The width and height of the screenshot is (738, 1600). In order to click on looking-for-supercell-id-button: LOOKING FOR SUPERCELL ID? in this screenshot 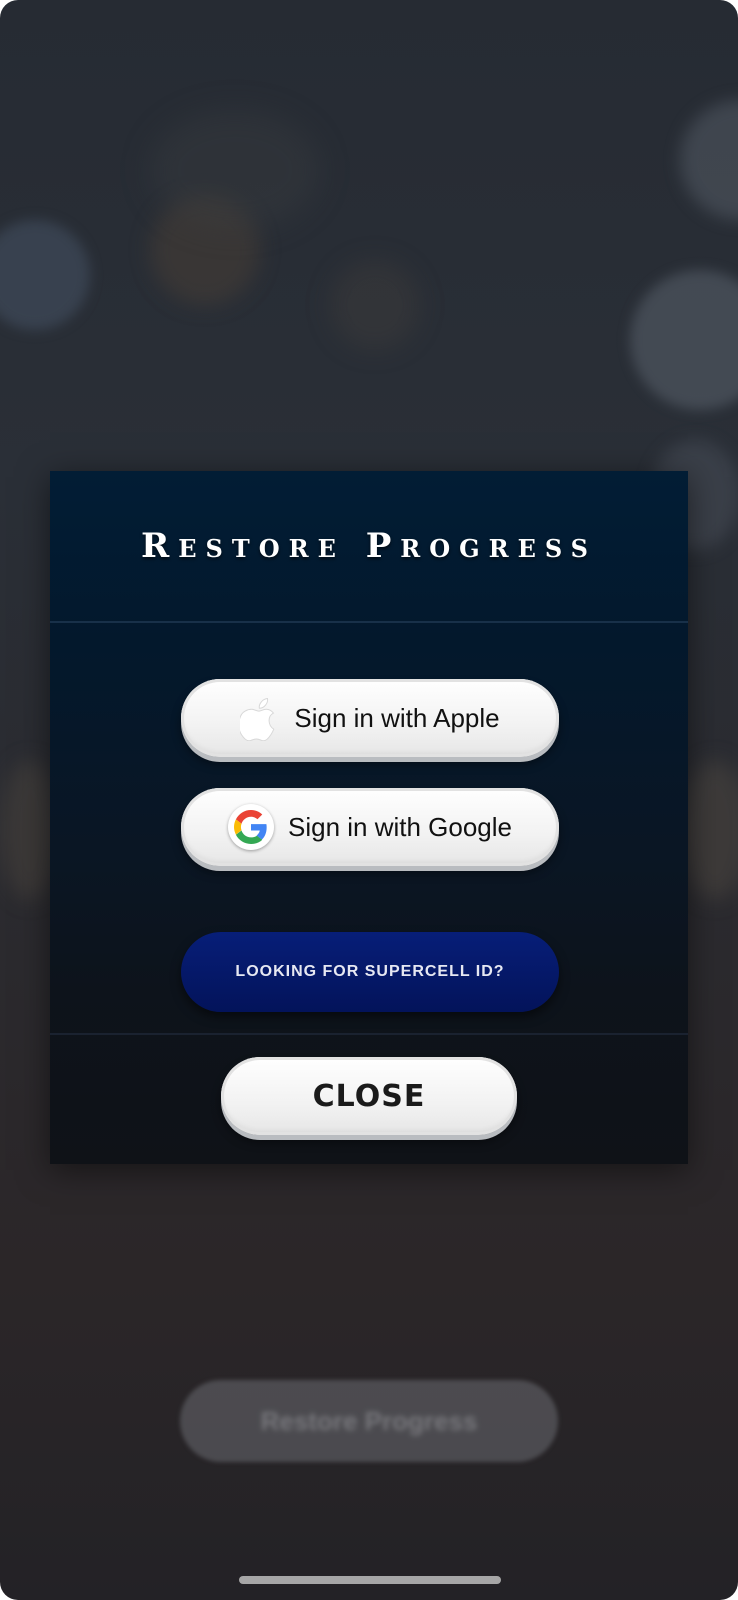, I will do `click(370, 972)`.